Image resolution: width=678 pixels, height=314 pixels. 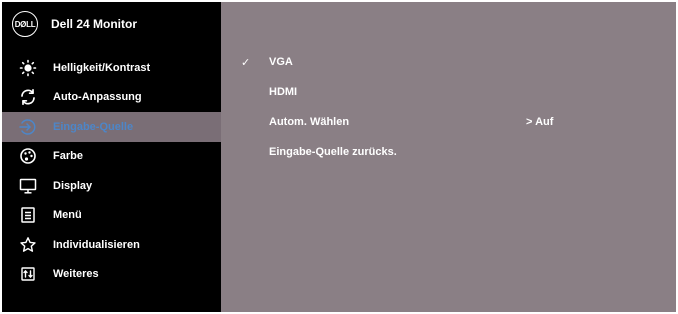 I want to click on option-label: HDMI, so click(x=283, y=92).